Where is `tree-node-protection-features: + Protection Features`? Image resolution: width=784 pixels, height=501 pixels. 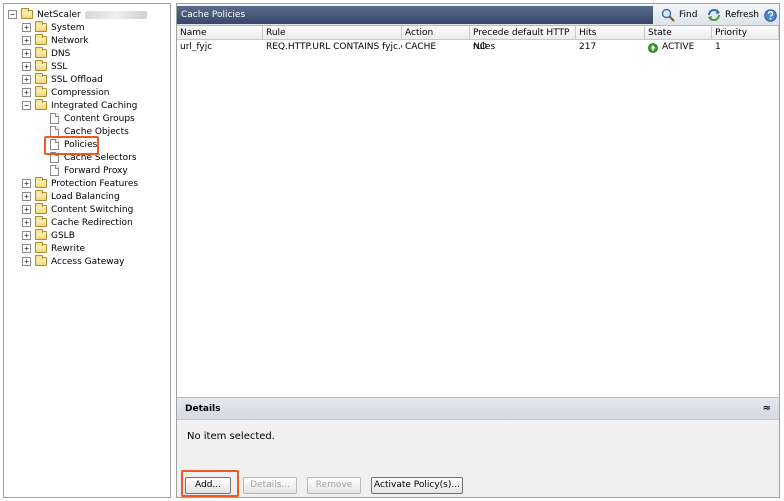 tree-node-protection-features: + Protection Features is located at coordinates (80, 183).